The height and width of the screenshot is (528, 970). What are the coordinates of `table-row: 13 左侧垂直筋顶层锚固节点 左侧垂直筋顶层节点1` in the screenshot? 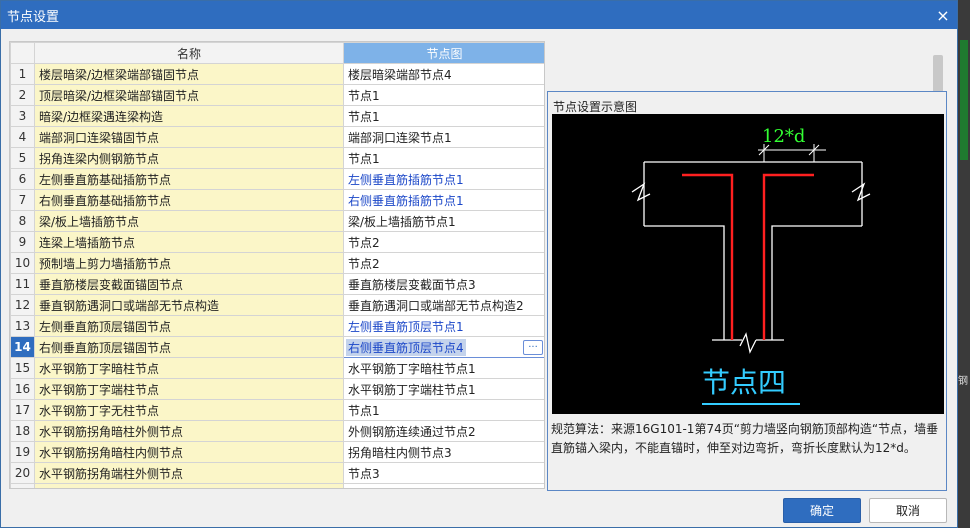 It's located at (277, 326).